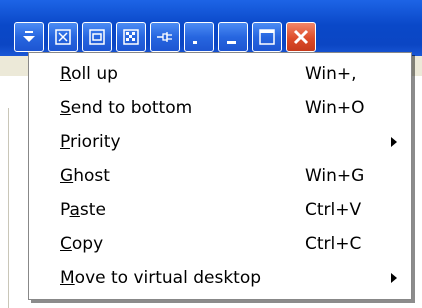 Image resolution: width=422 pixels, height=308 pixels. Describe the element at coordinates (83, 210) in the screenshot. I see `menu-item-label: Paste` at that location.